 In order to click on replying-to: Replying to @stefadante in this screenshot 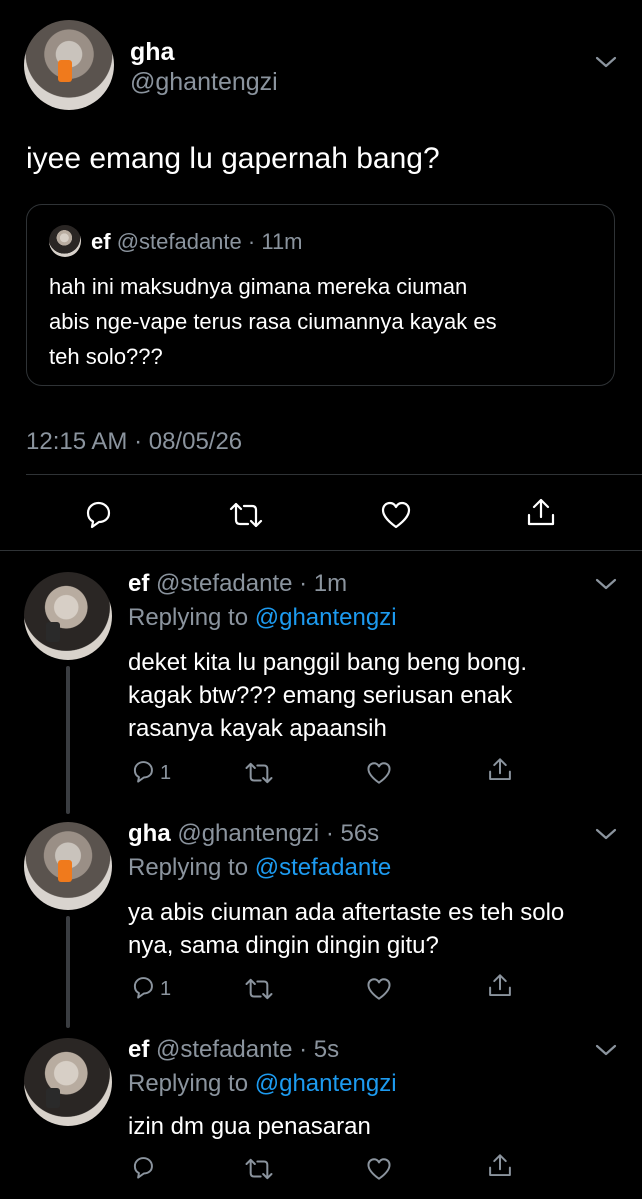, I will do `click(260, 867)`.